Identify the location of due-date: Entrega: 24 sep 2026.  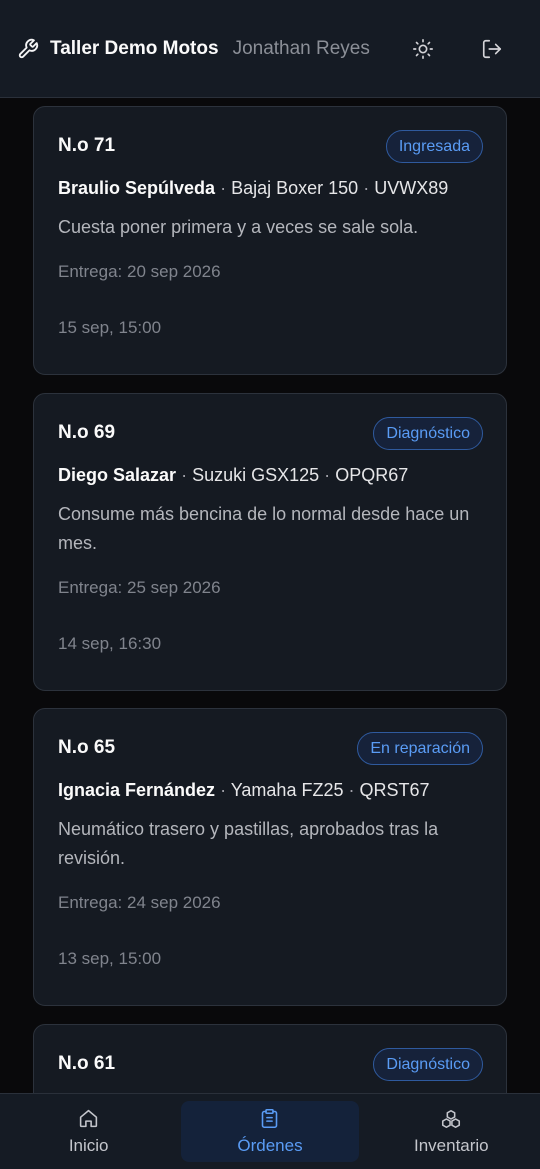
(139, 902).